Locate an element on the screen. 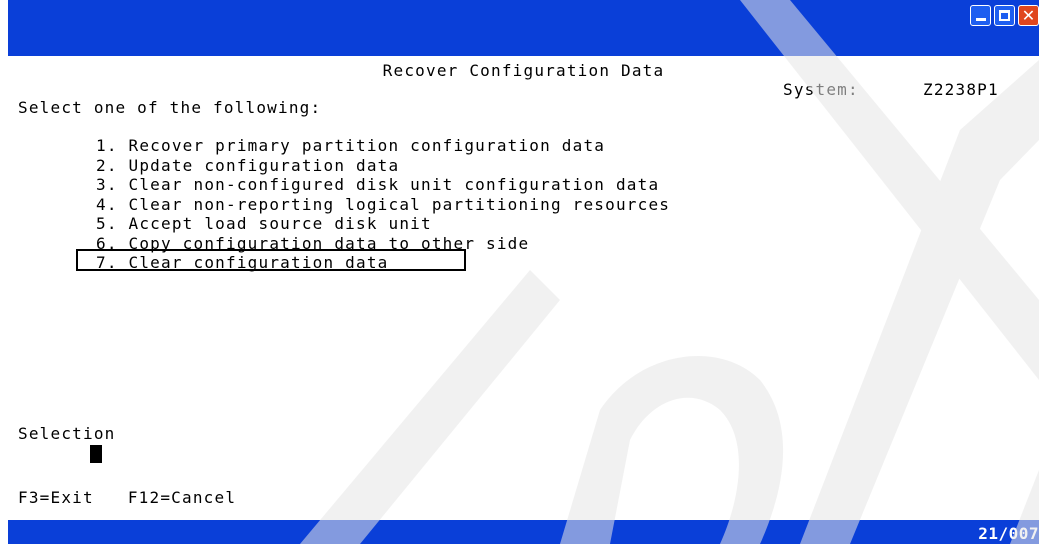  menu-bar-area is located at coordinates (523, 44).